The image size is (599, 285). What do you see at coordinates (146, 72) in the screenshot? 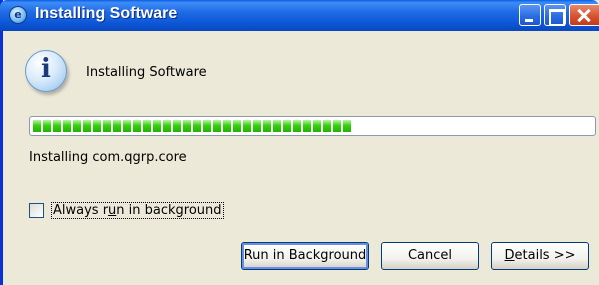
I see `dialog-heading: Installing Software` at bounding box center [146, 72].